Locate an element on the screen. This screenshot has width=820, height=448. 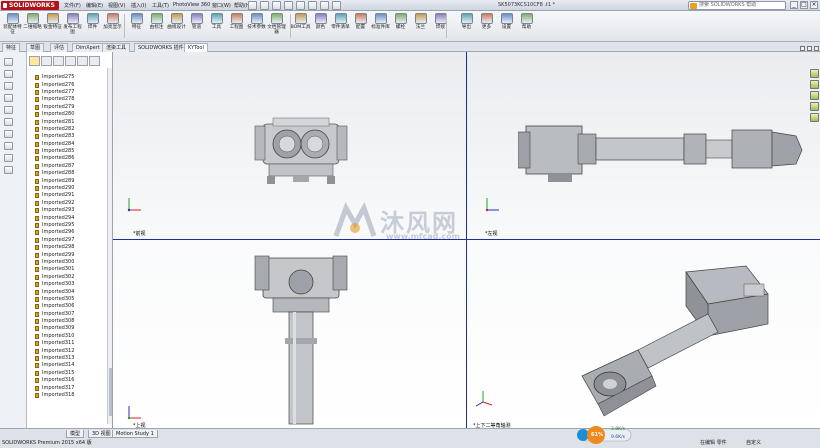
ribbon-button-1: 二维缩略 is located at coordinates (32, 21).